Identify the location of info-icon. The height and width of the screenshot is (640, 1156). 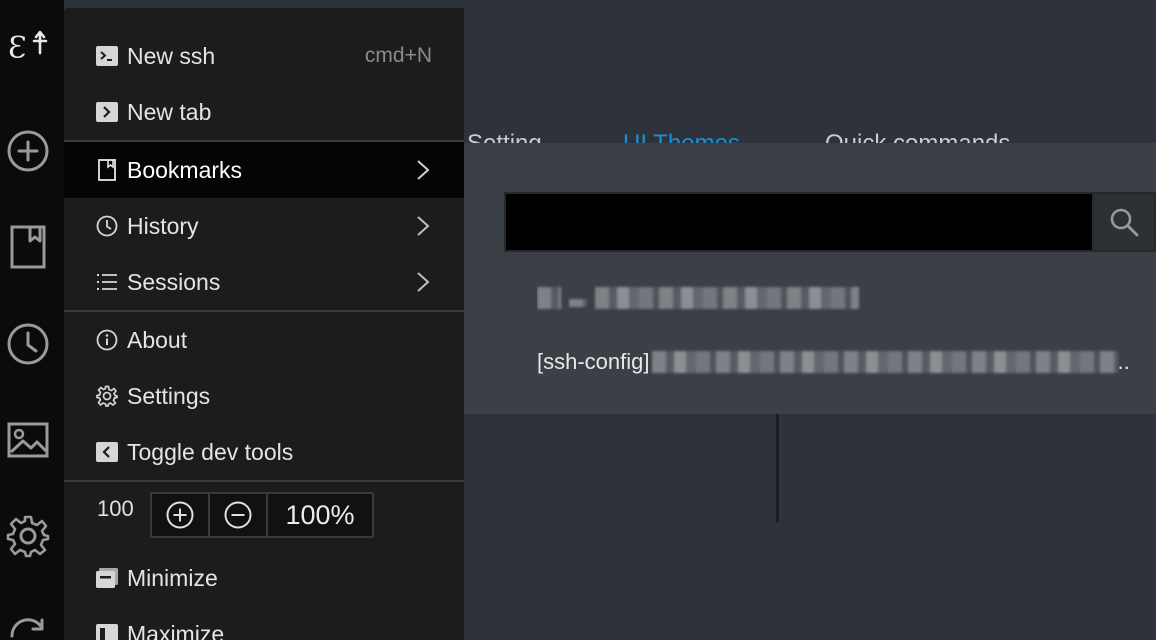
(107, 340).